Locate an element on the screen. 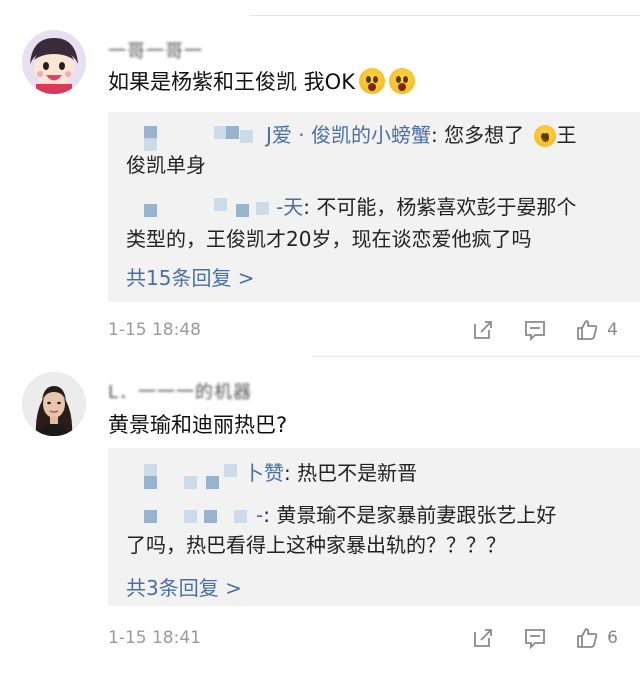 The height and width of the screenshot is (679, 640). smile-emoji-icon is located at coordinates (545, 136).